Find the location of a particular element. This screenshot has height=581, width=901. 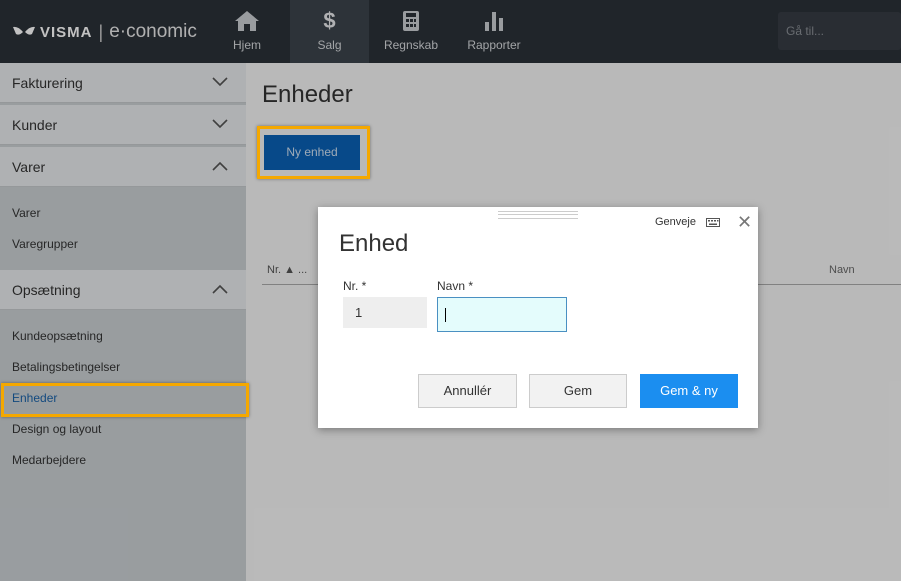

save-button: Gem is located at coordinates (578, 391).